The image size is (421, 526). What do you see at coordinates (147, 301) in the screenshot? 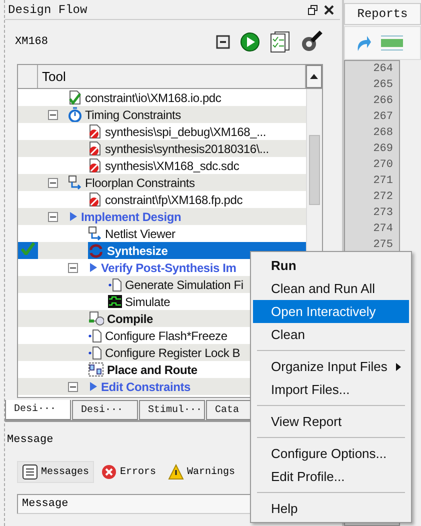
I see `tree-item: Simulate` at bounding box center [147, 301].